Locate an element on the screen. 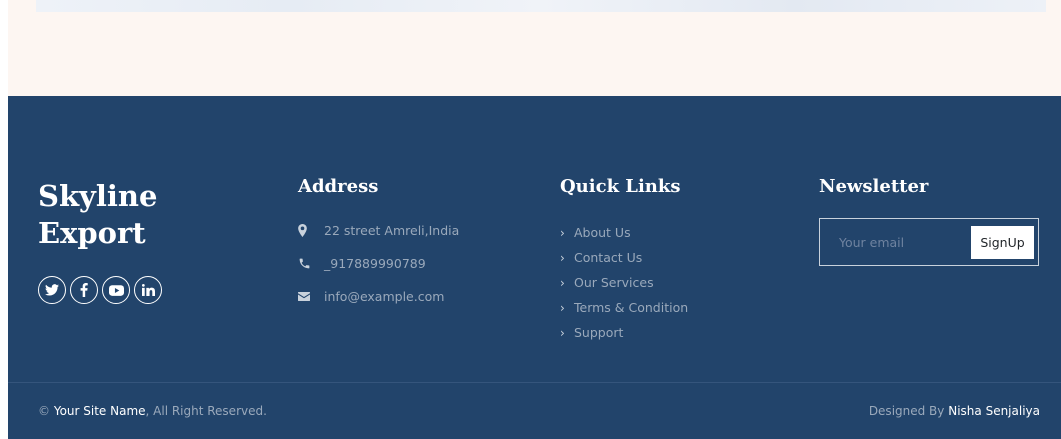 The image size is (1061, 439). facebook-button is located at coordinates (84, 290).